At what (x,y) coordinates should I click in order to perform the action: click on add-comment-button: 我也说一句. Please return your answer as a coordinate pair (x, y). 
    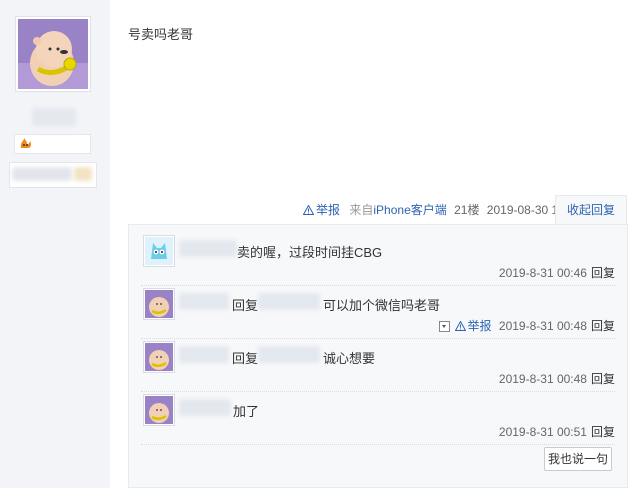
    Looking at the image, I should click on (578, 459).